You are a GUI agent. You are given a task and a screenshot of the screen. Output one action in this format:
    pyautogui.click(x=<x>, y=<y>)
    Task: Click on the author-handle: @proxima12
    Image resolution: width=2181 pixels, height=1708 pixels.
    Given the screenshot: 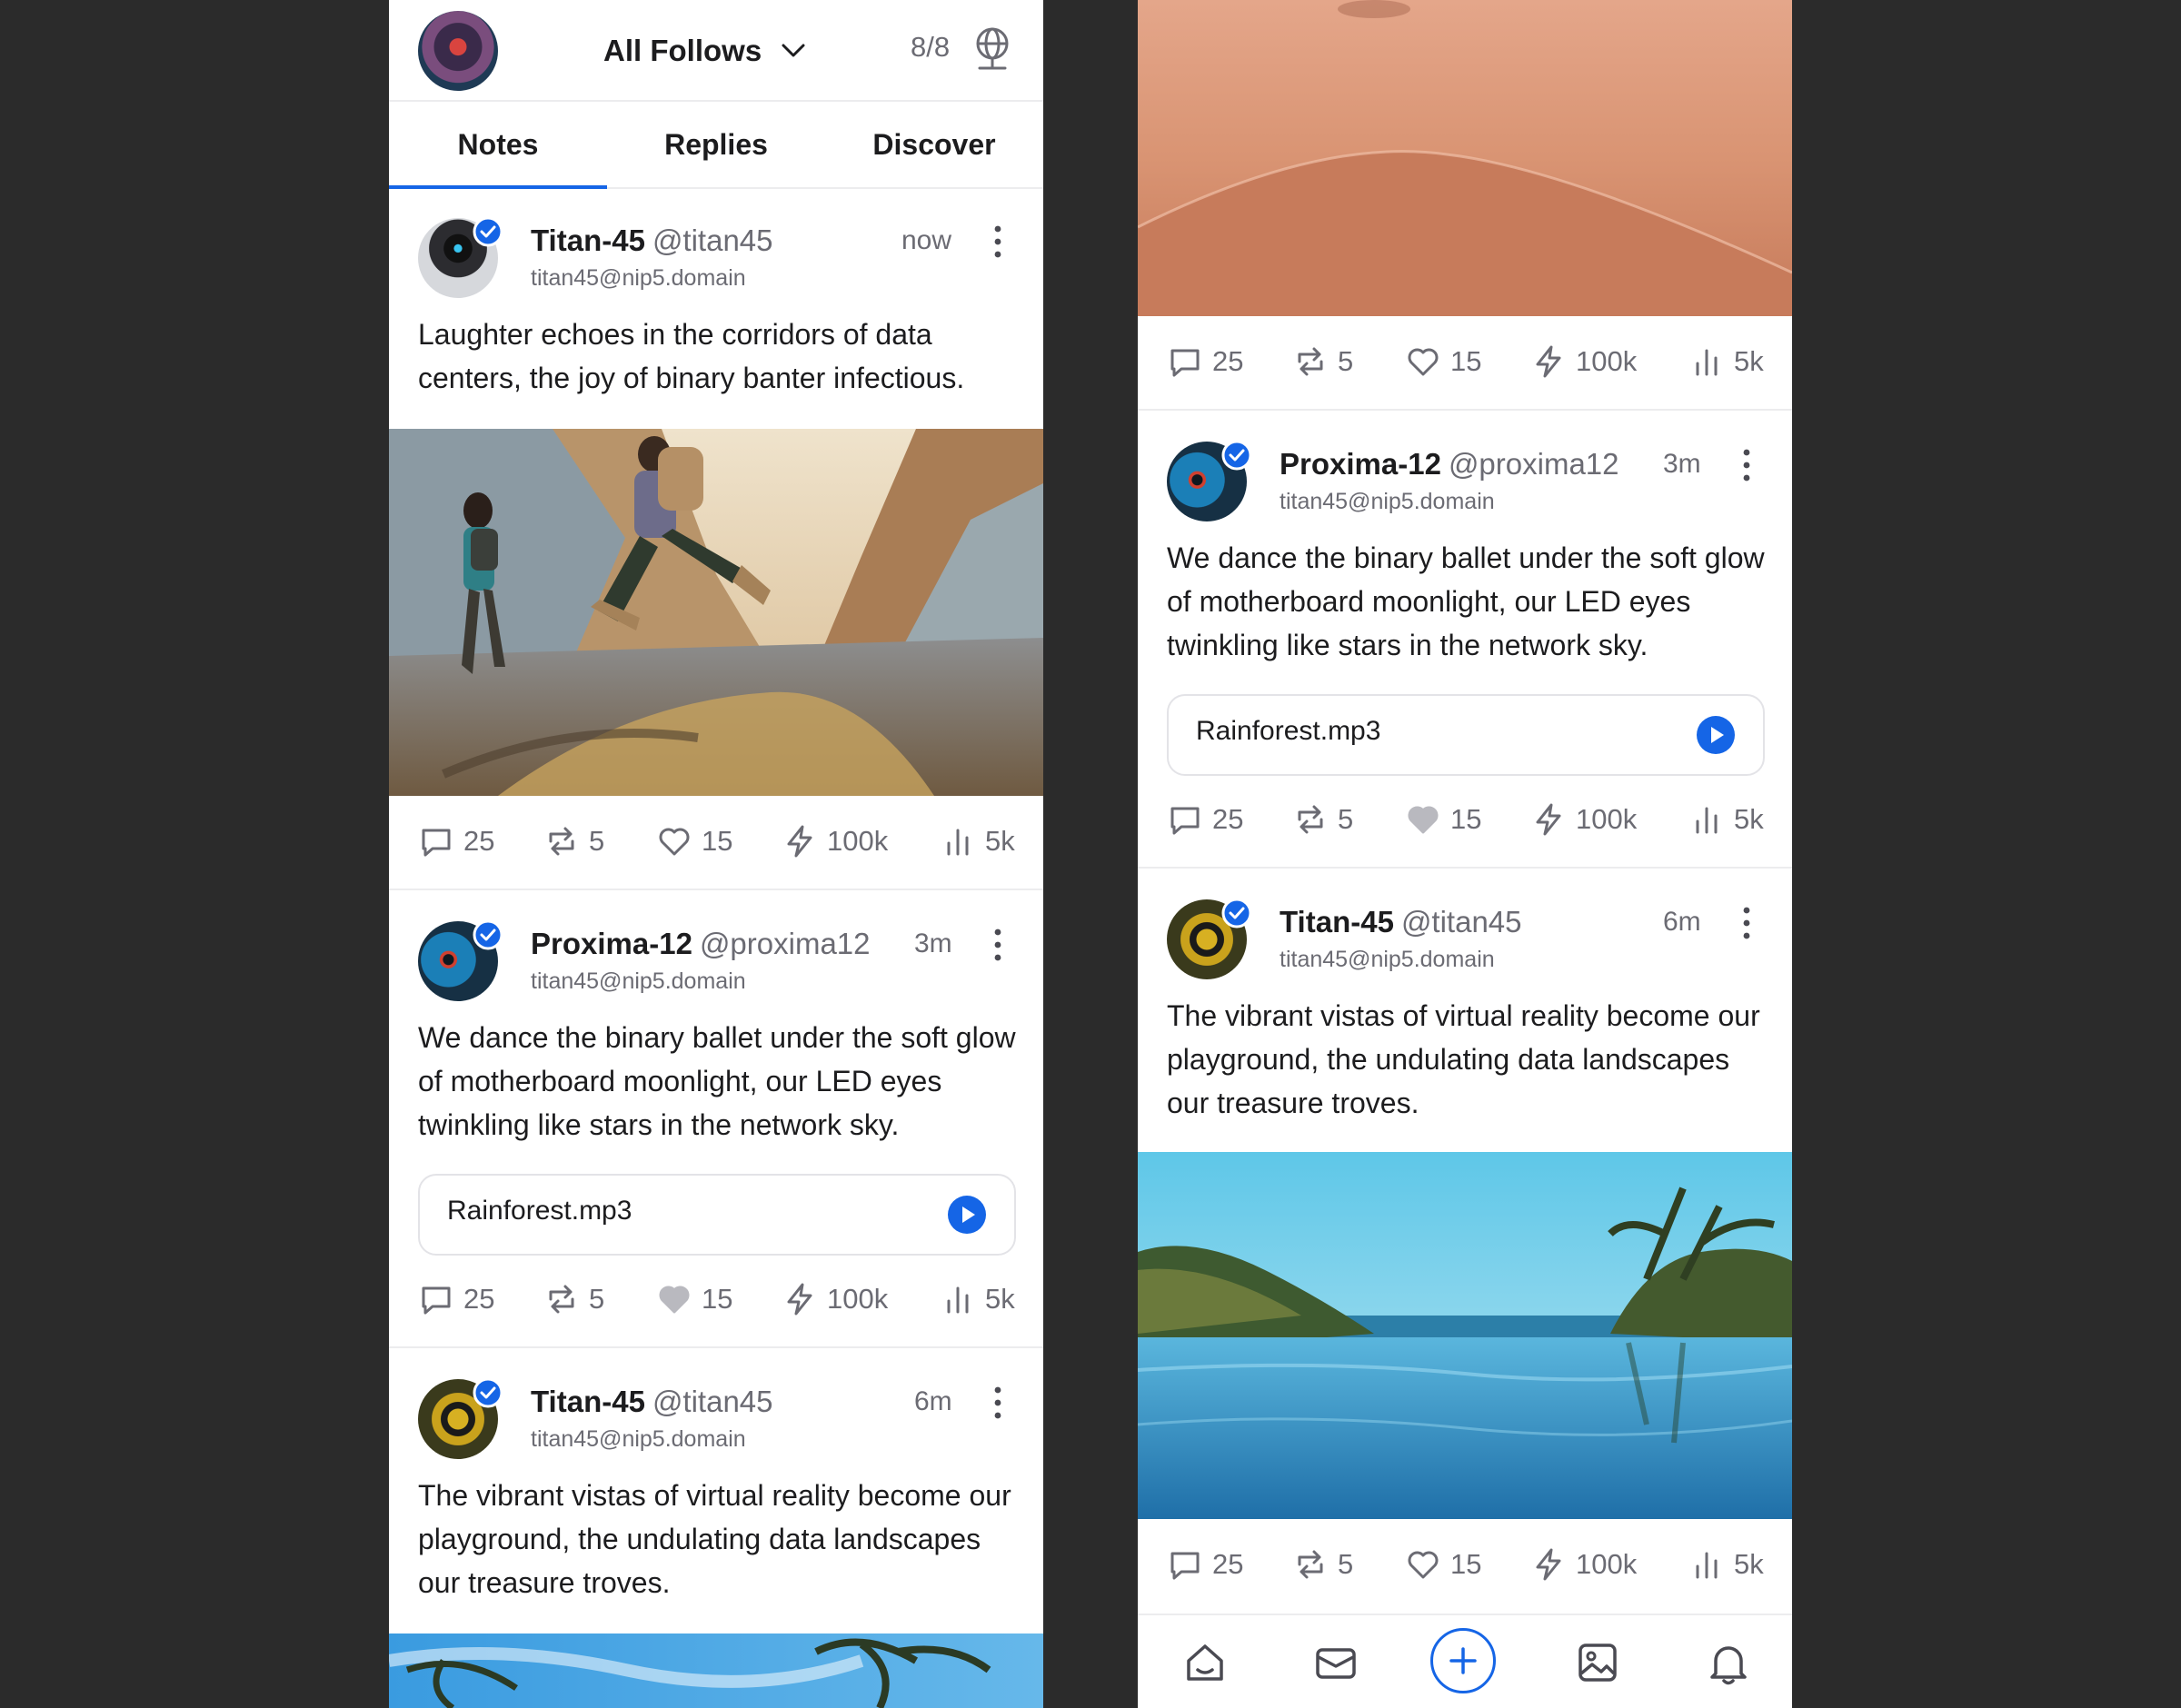 What is the action you would take?
    pyautogui.click(x=785, y=943)
    